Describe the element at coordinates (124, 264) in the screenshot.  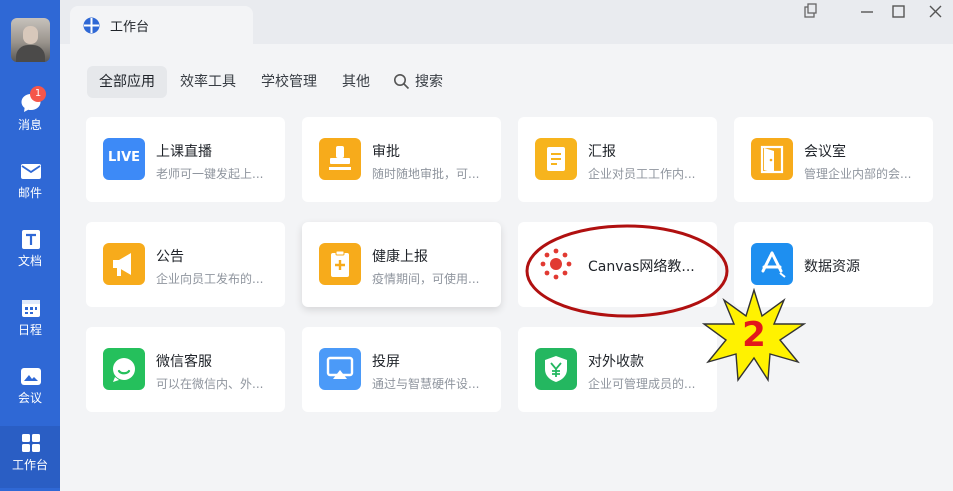
I see `megaphone-icon` at that location.